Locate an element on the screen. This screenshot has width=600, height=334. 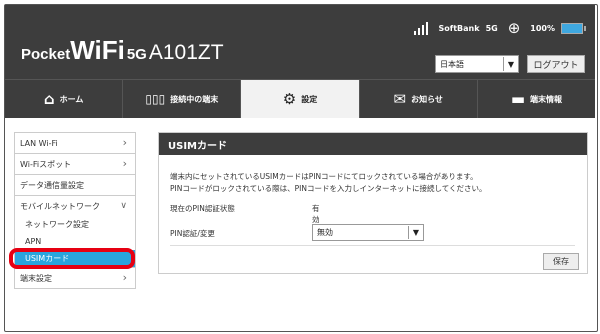
sidebar-item-mobile-network: モバイルネットワーク ∨ is located at coordinates (75, 205).